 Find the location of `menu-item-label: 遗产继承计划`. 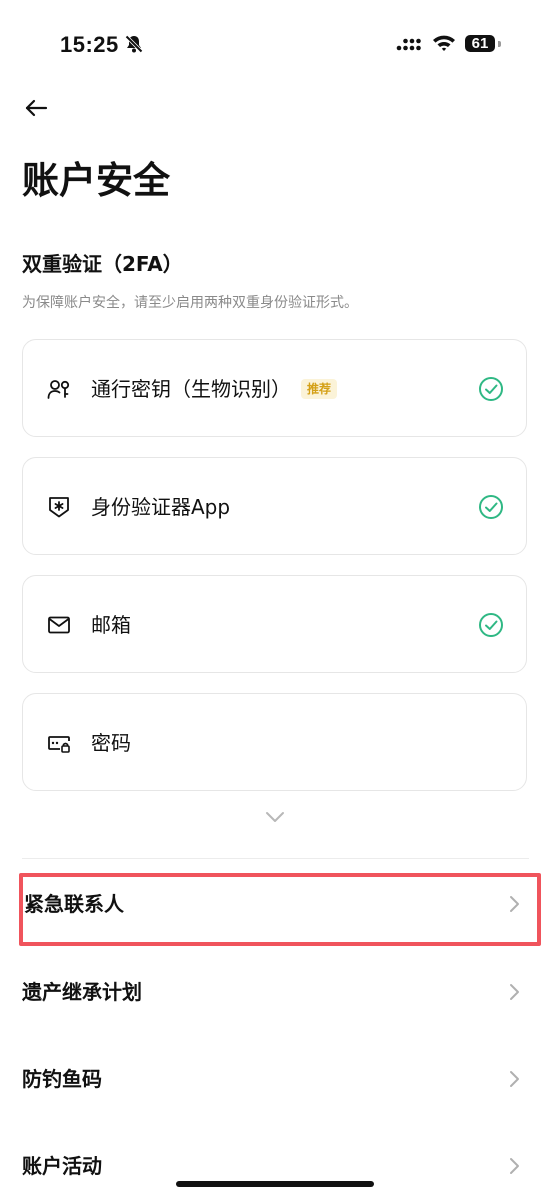

menu-item-label: 遗产继承计划 is located at coordinates (82, 992).